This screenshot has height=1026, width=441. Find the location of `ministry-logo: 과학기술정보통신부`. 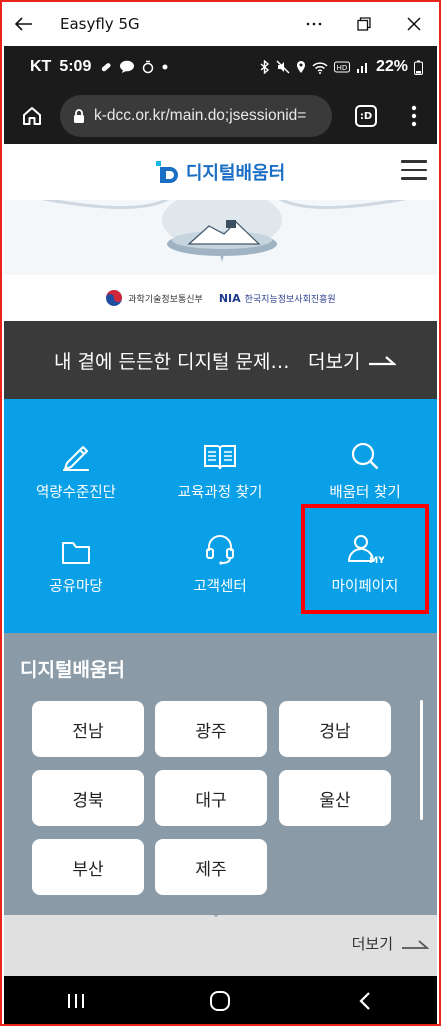

ministry-logo: 과학기술정보통신부 is located at coordinates (154, 298).